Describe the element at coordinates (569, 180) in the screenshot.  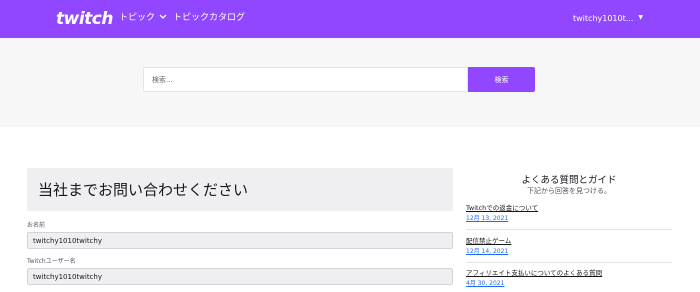
I see `faq-title: よくある質問とガイド` at that location.